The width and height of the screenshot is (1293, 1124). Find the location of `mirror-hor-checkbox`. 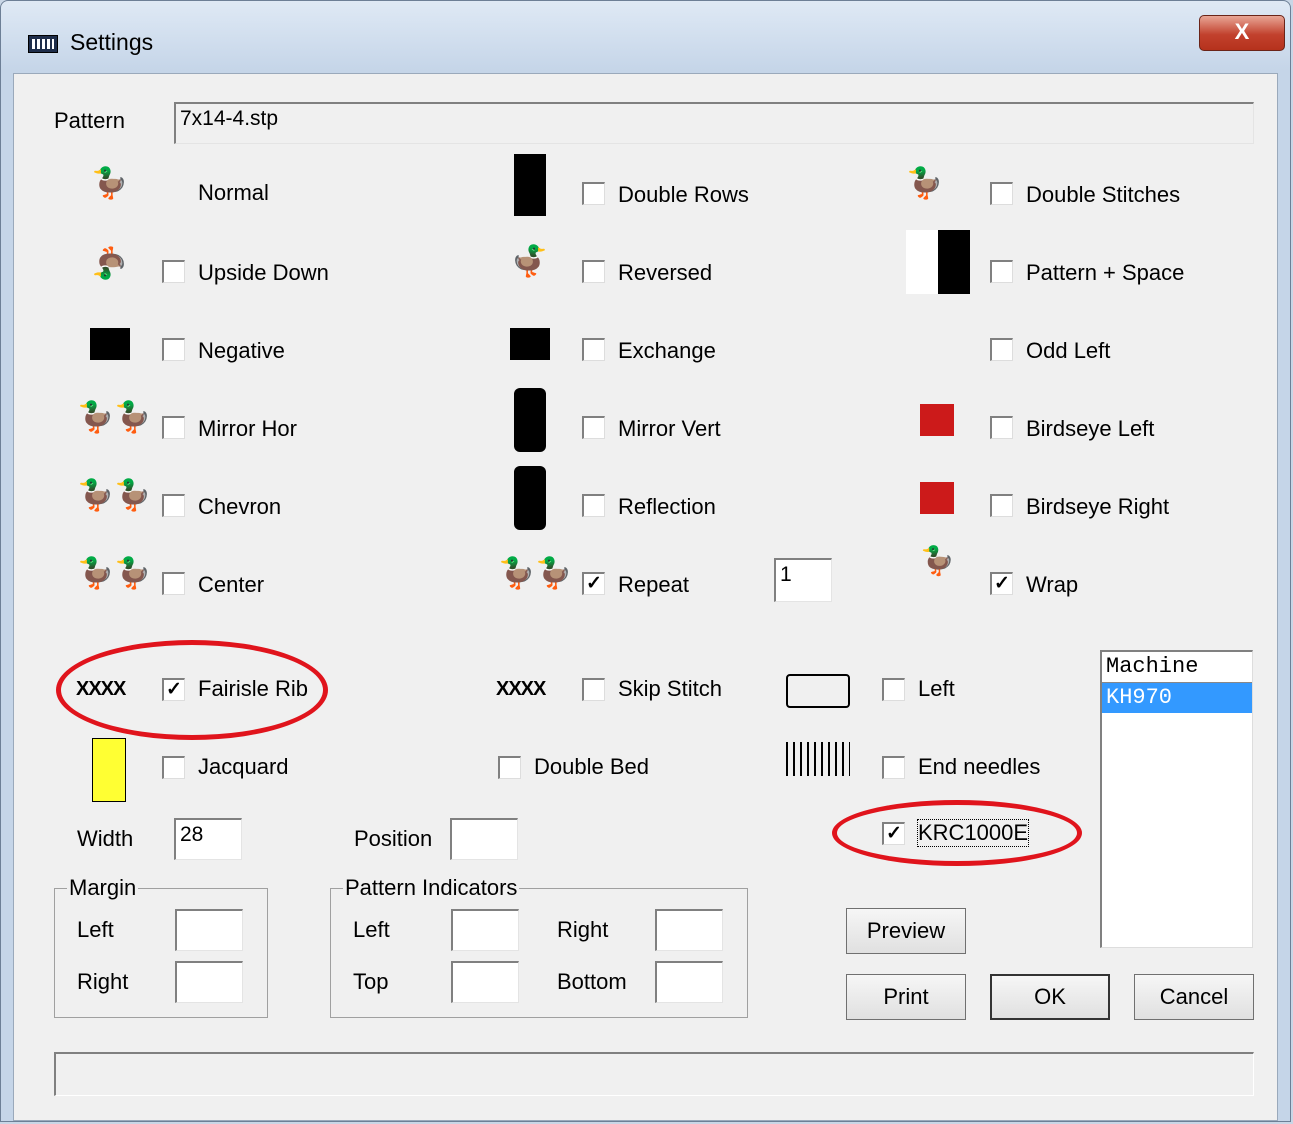

mirror-hor-checkbox is located at coordinates (173, 427).